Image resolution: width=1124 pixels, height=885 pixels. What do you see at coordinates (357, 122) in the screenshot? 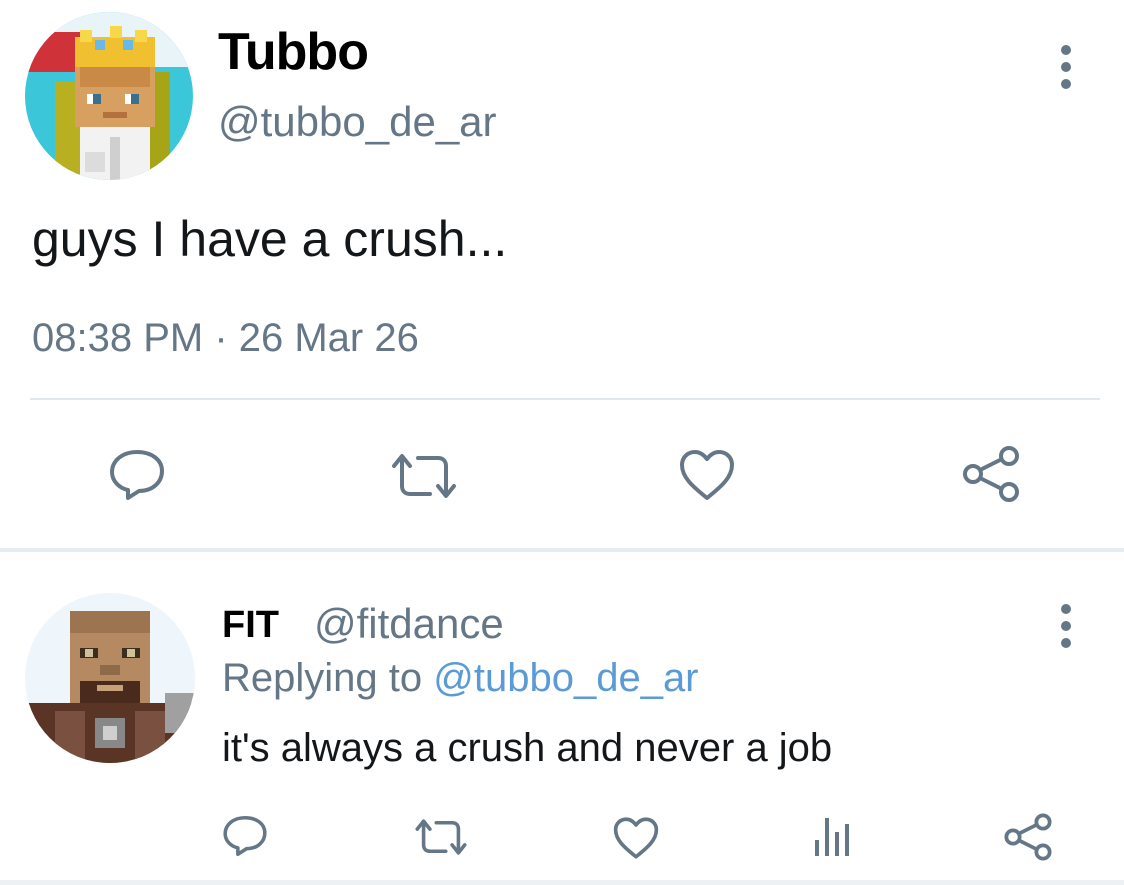
I see `user-handle: @tubbo_de_ar` at bounding box center [357, 122].